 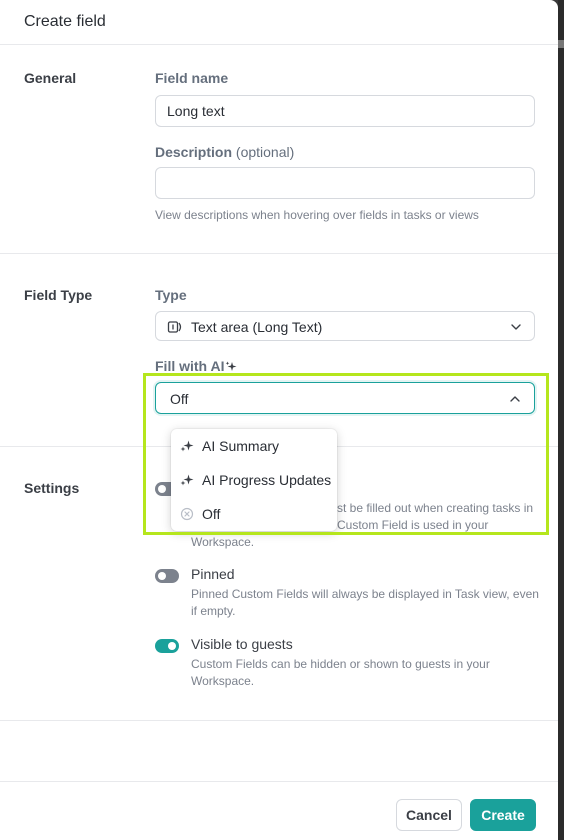 I want to click on fill-with-ai-label: Fill with AI, so click(x=196, y=366).